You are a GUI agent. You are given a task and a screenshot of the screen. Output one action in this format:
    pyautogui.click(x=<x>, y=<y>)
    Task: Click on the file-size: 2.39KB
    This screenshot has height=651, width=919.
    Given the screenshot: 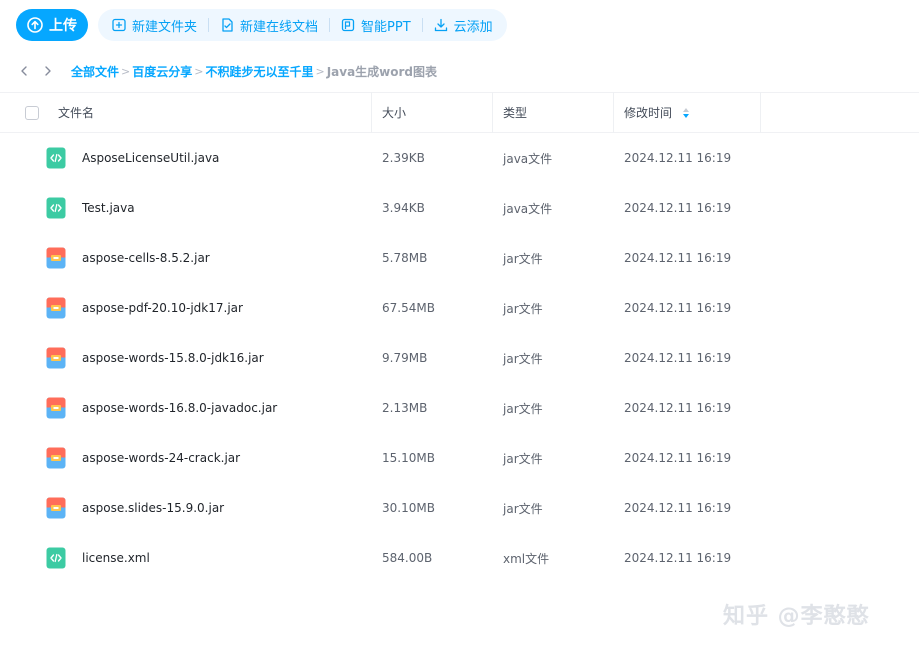 What is the action you would take?
    pyautogui.click(x=403, y=158)
    